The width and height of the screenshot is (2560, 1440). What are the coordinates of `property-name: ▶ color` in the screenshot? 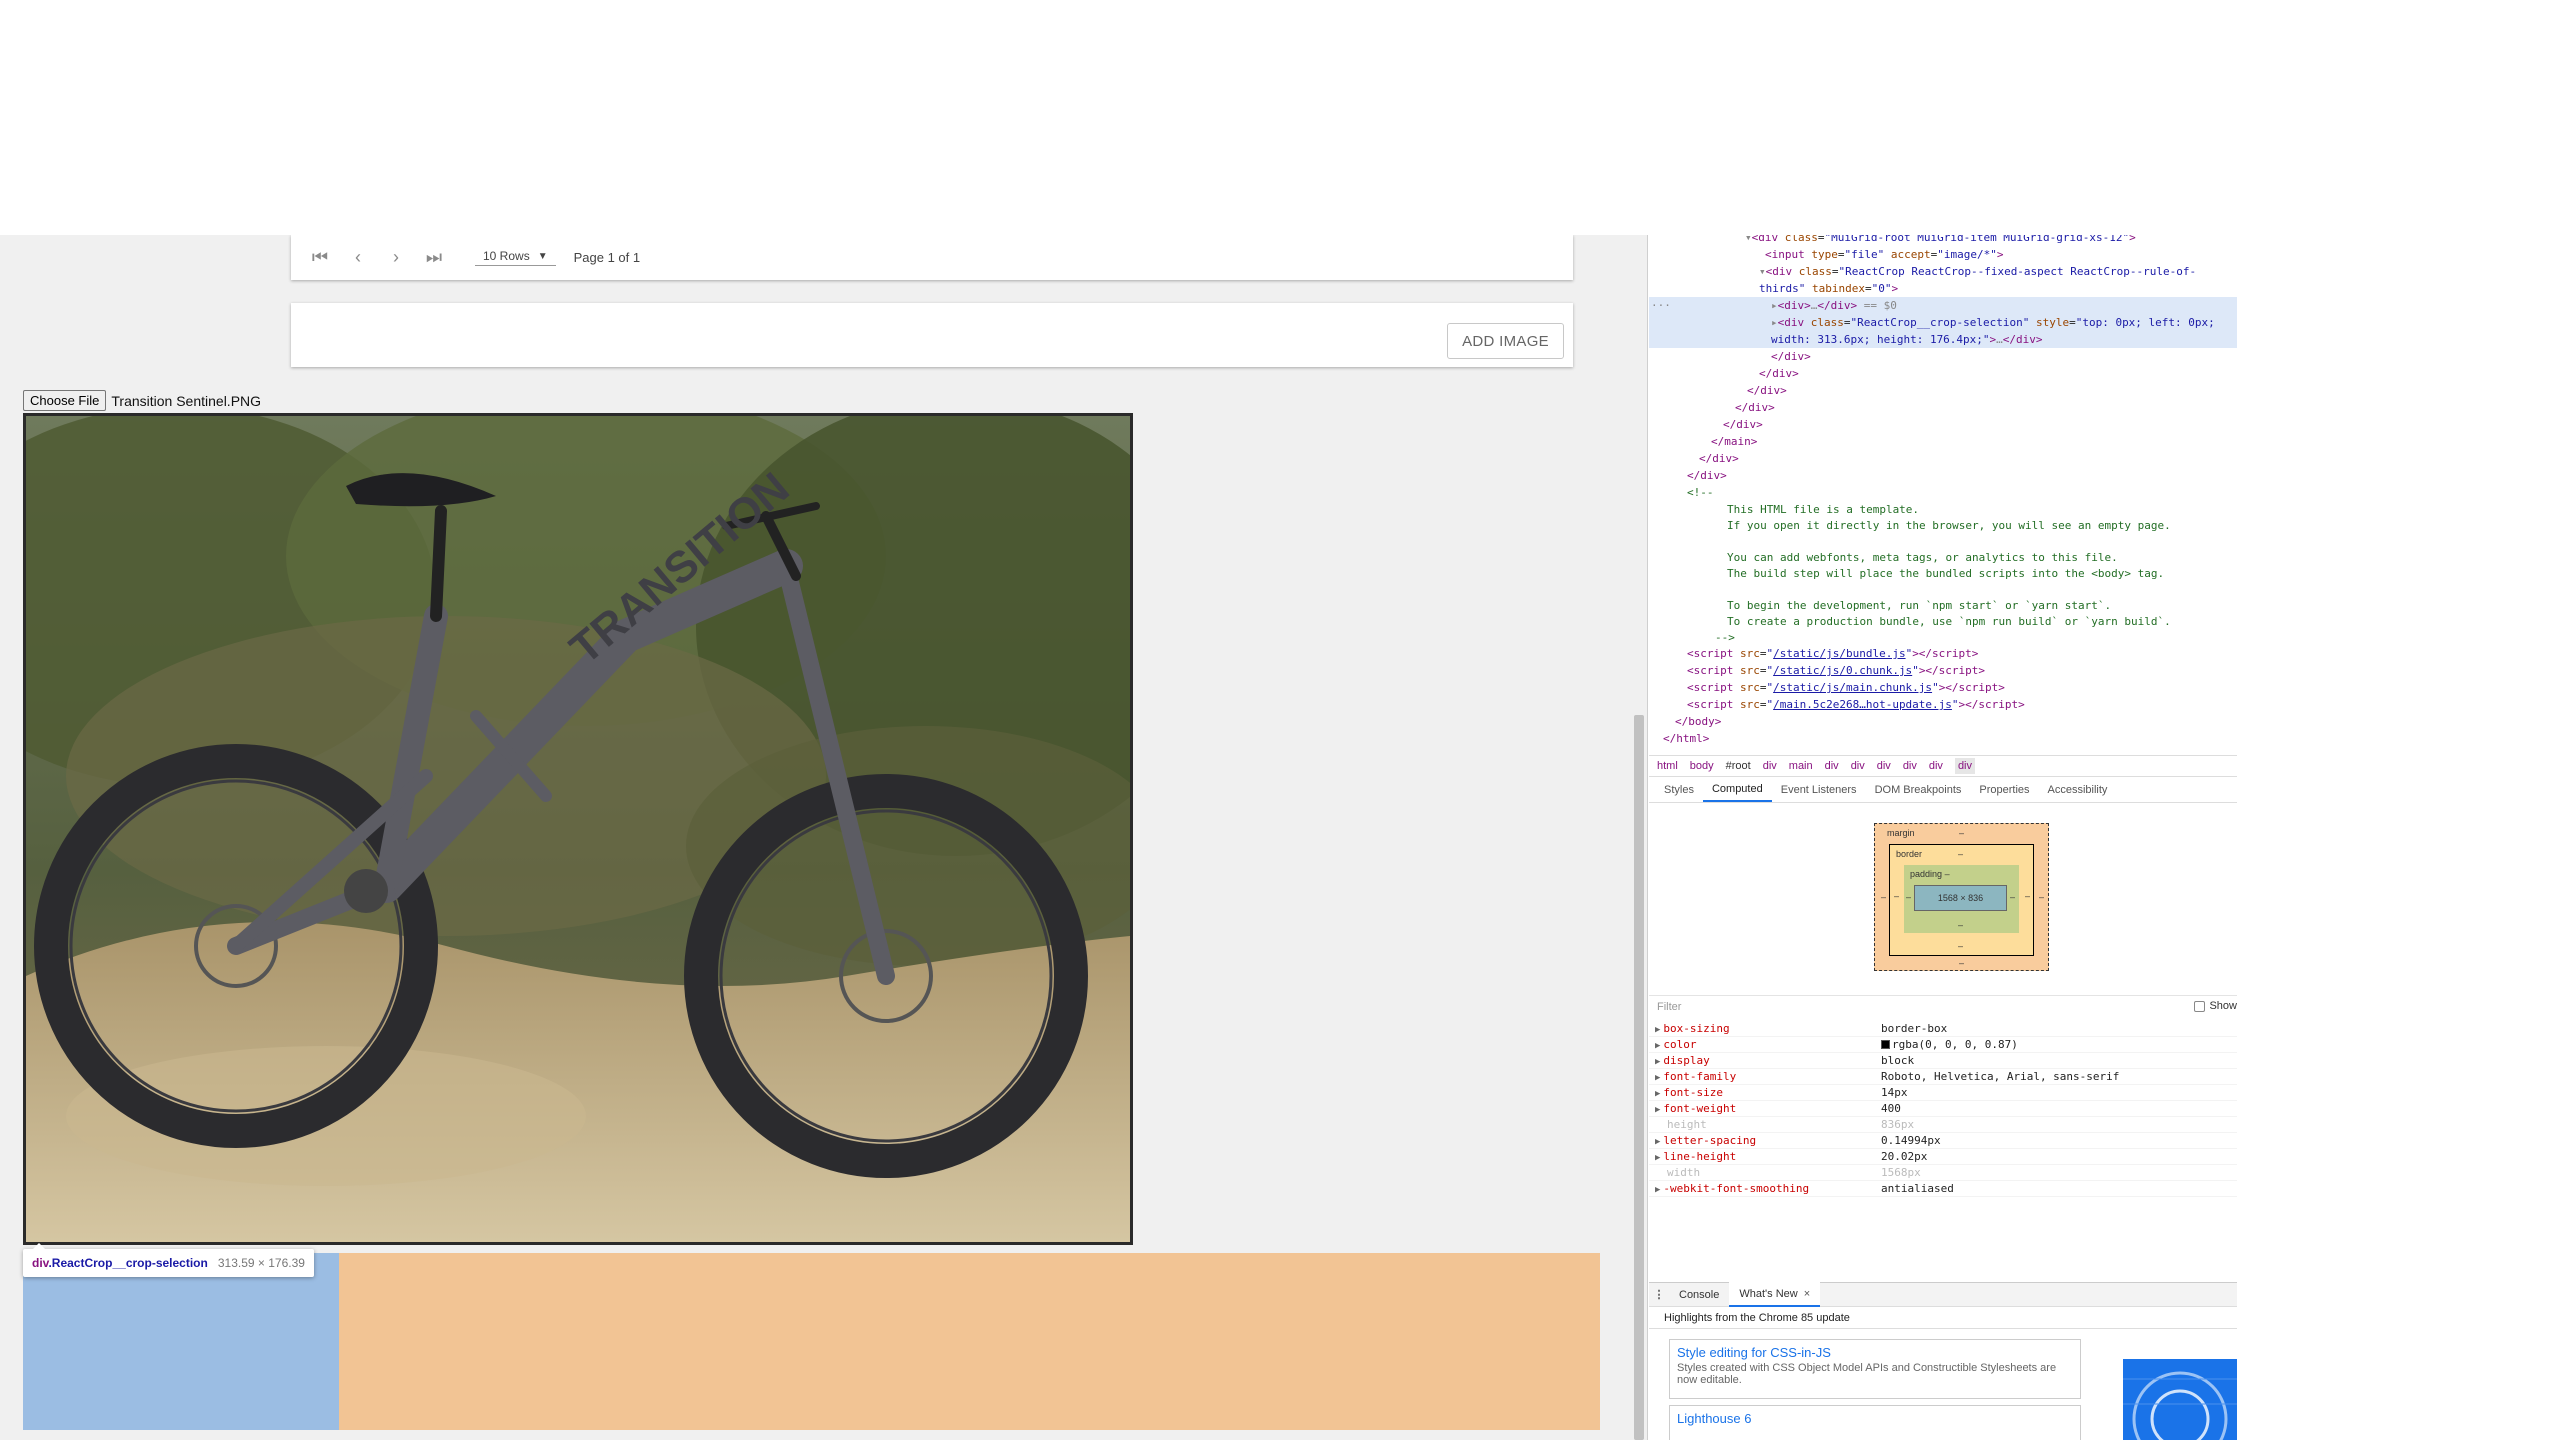 It's located at (1676, 1044).